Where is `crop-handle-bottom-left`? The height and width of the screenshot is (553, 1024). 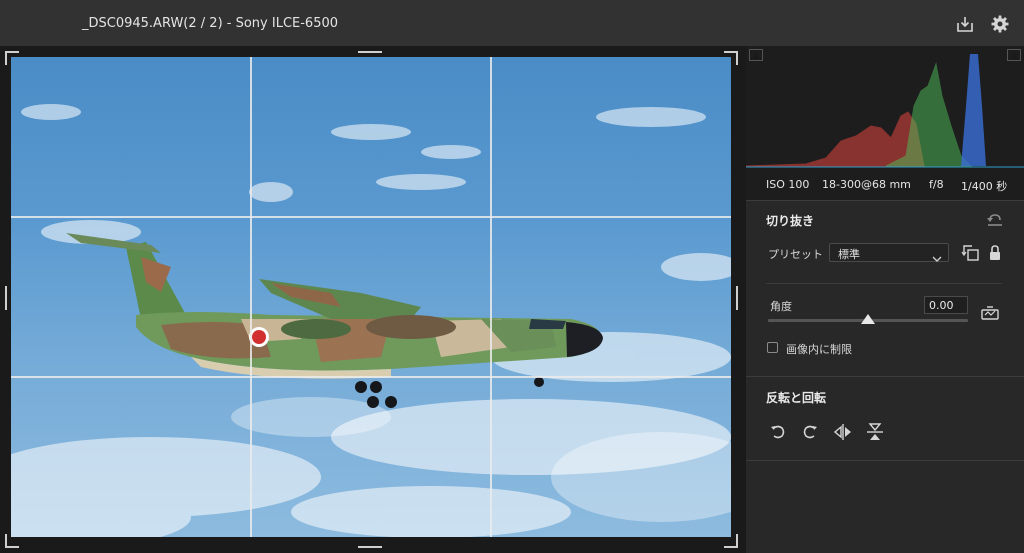 crop-handle-bottom-left is located at coordinates (12, 547).